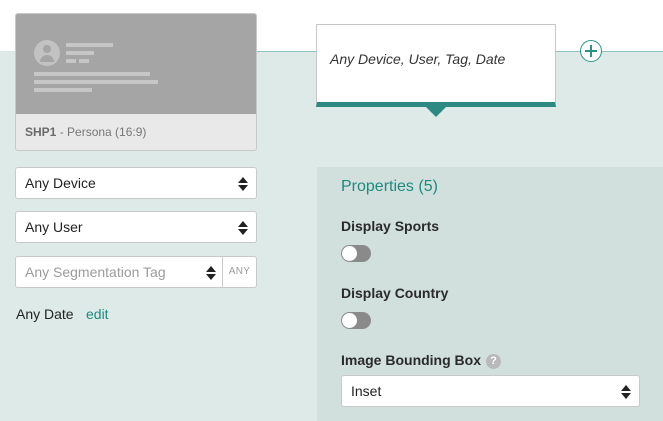 The image size is (663, 421). I want to click on persona-card: SHP1 - Persona (16:9), so click(136, 82).